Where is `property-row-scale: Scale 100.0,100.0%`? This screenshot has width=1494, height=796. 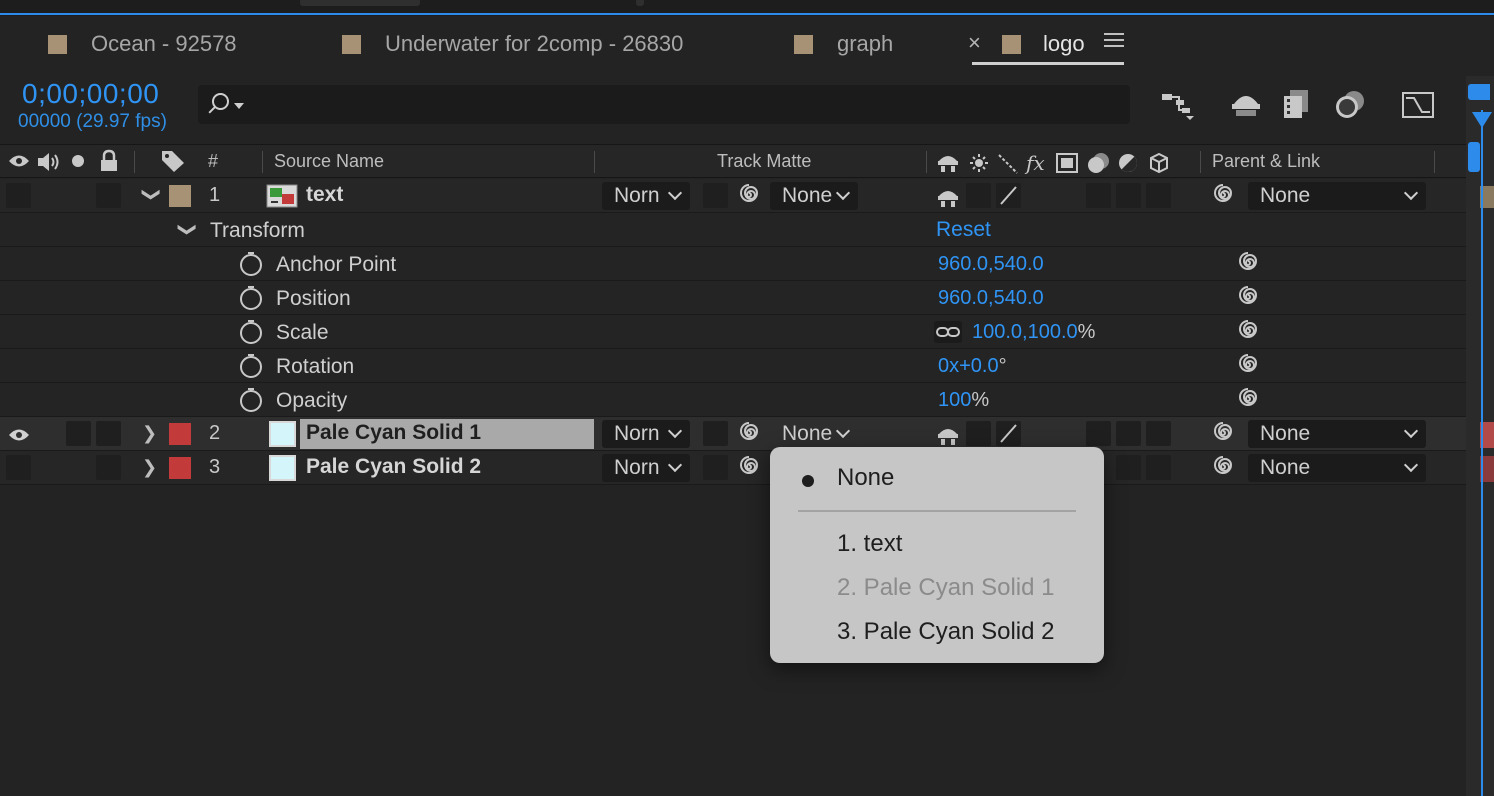
property-row-scale: Scale 100.0,100.0% is located at coordinates (733, 332).